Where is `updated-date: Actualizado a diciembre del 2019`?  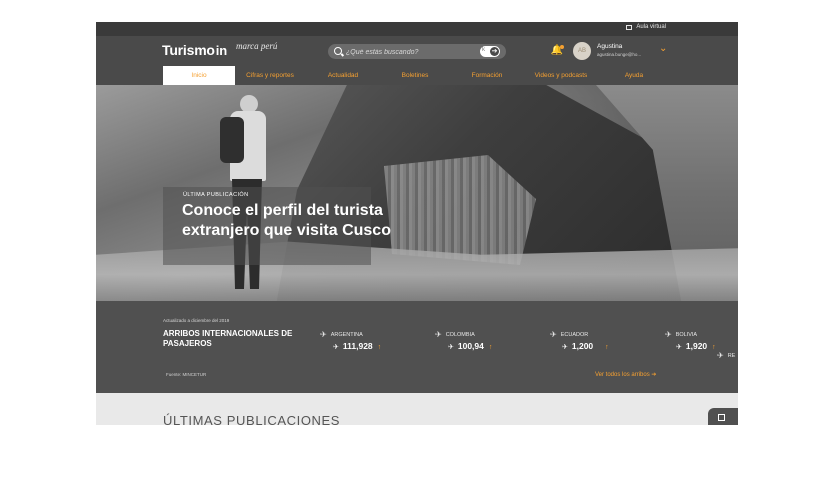 updated-date: Actualizado a diciembre del 2019 is located at coordinates (196, 320).